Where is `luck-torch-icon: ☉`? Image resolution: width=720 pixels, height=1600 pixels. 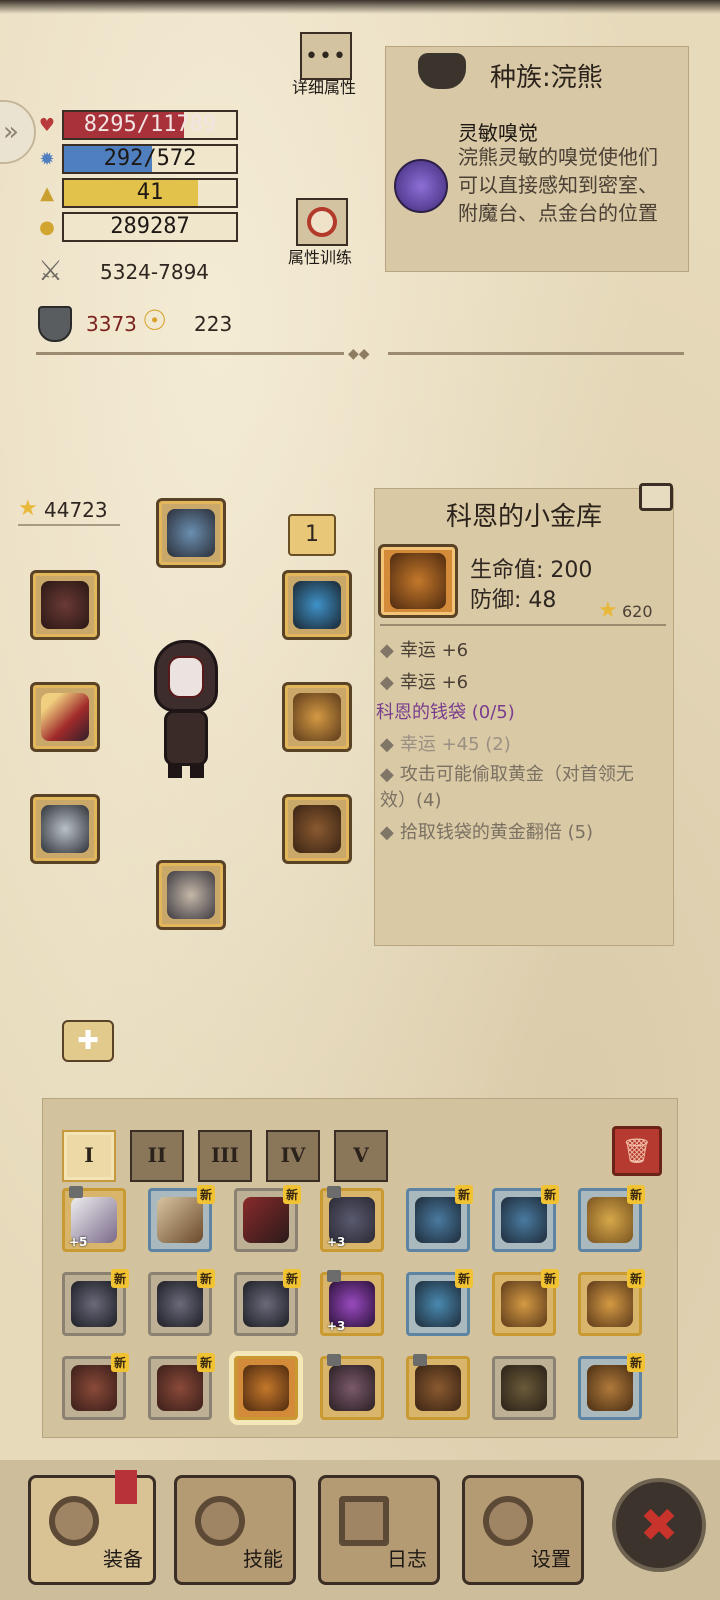 luck-torch-icon: ☉ is located at coordinates (155, 320).